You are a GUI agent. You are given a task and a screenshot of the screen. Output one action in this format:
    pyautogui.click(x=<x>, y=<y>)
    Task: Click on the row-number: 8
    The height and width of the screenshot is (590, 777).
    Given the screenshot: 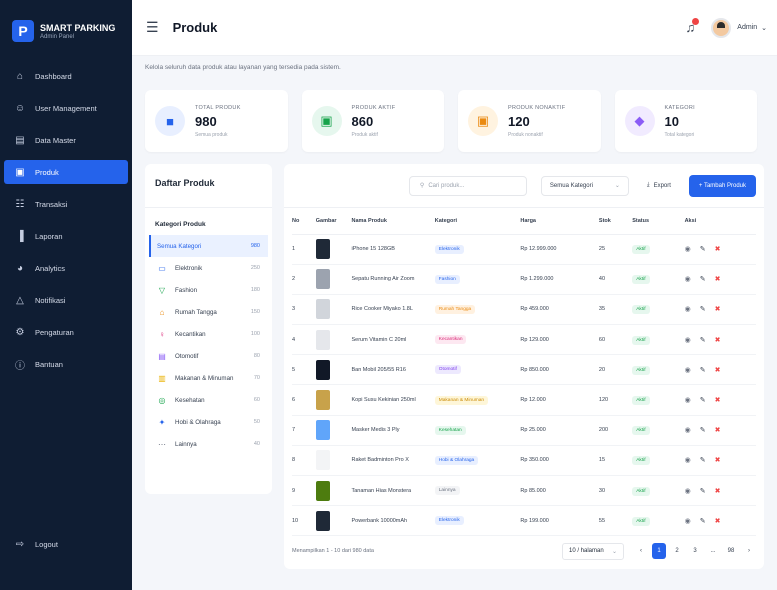 What is the action you would take?
    pyautogui.click(x=304, y=461)
    